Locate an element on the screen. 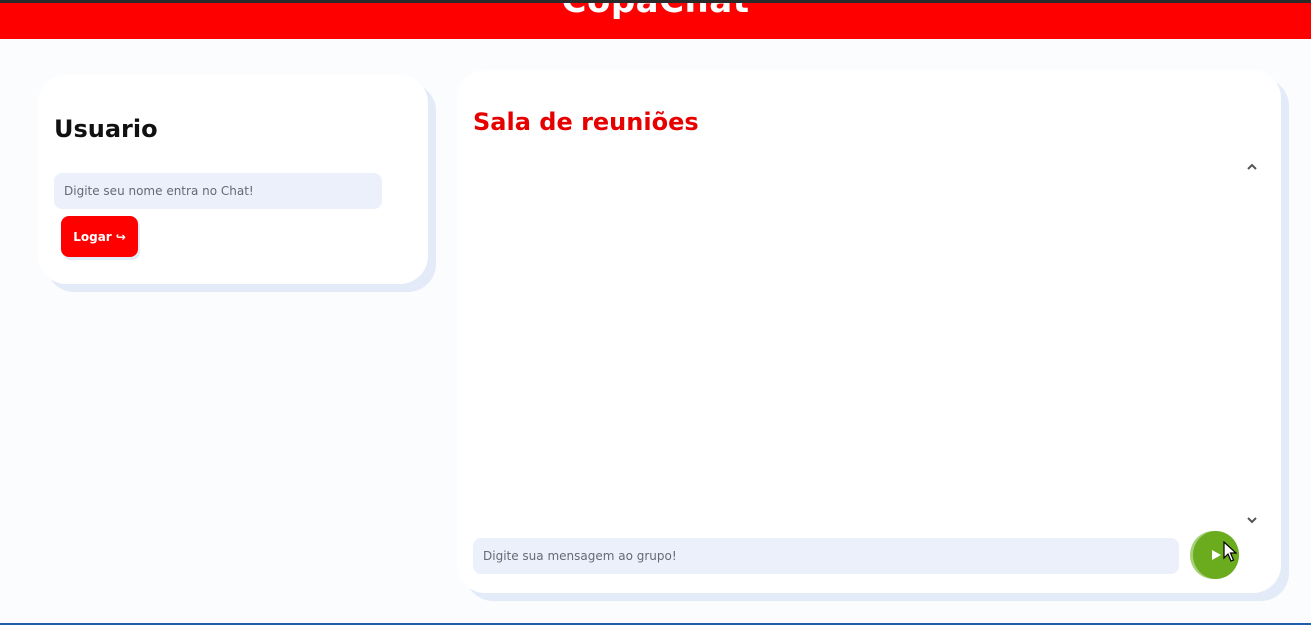 This screenshot has width=1311, height=625. message-input is located at coordinates (826, 556).